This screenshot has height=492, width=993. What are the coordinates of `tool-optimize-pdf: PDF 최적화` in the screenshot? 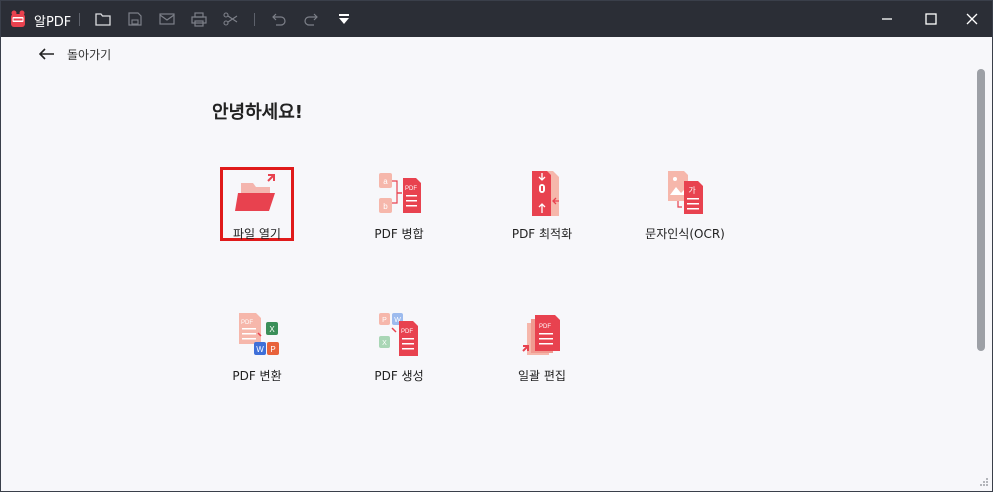 It's located at (542, 216).